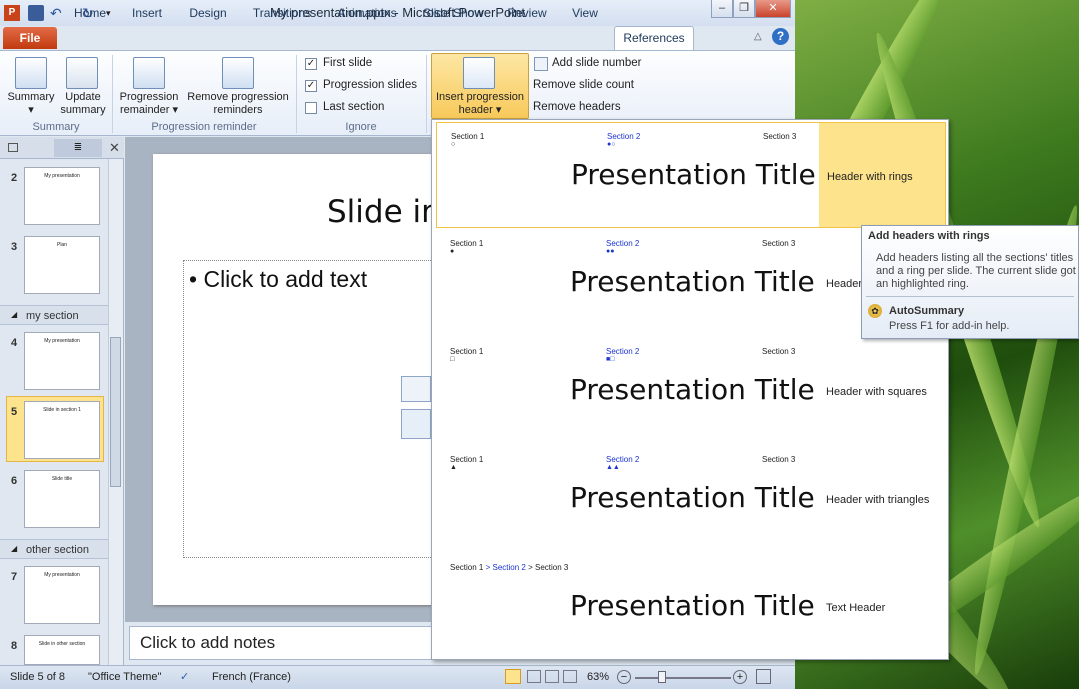  What do you see at coordinates (311, 108) in the screenshot?
I see `last-section-checkbox` at bounding box center [311, 108].